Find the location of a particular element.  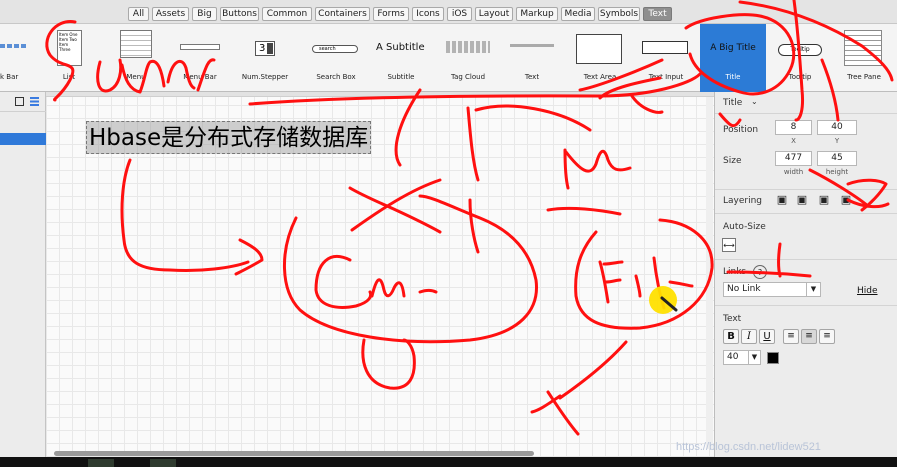

search-placeholder: search is located at coordinates (327, 49).